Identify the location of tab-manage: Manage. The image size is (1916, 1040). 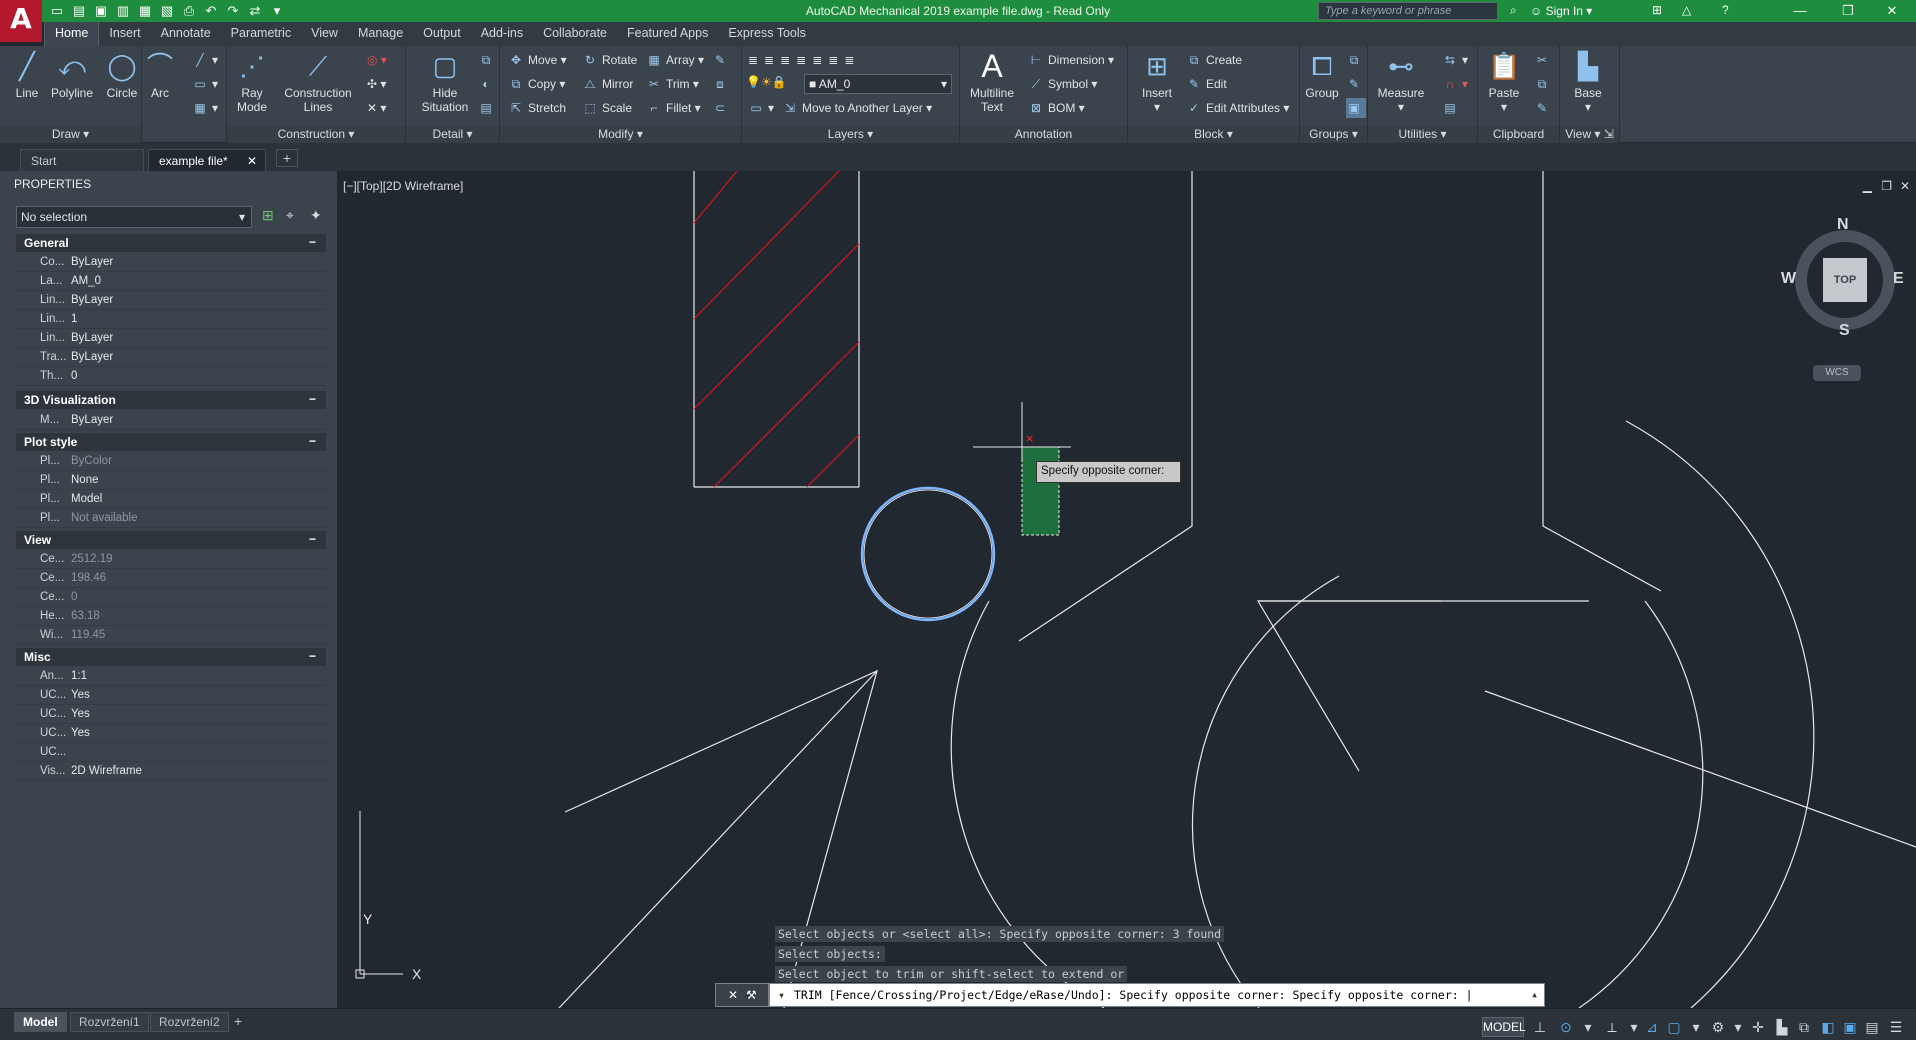
(380, 34).